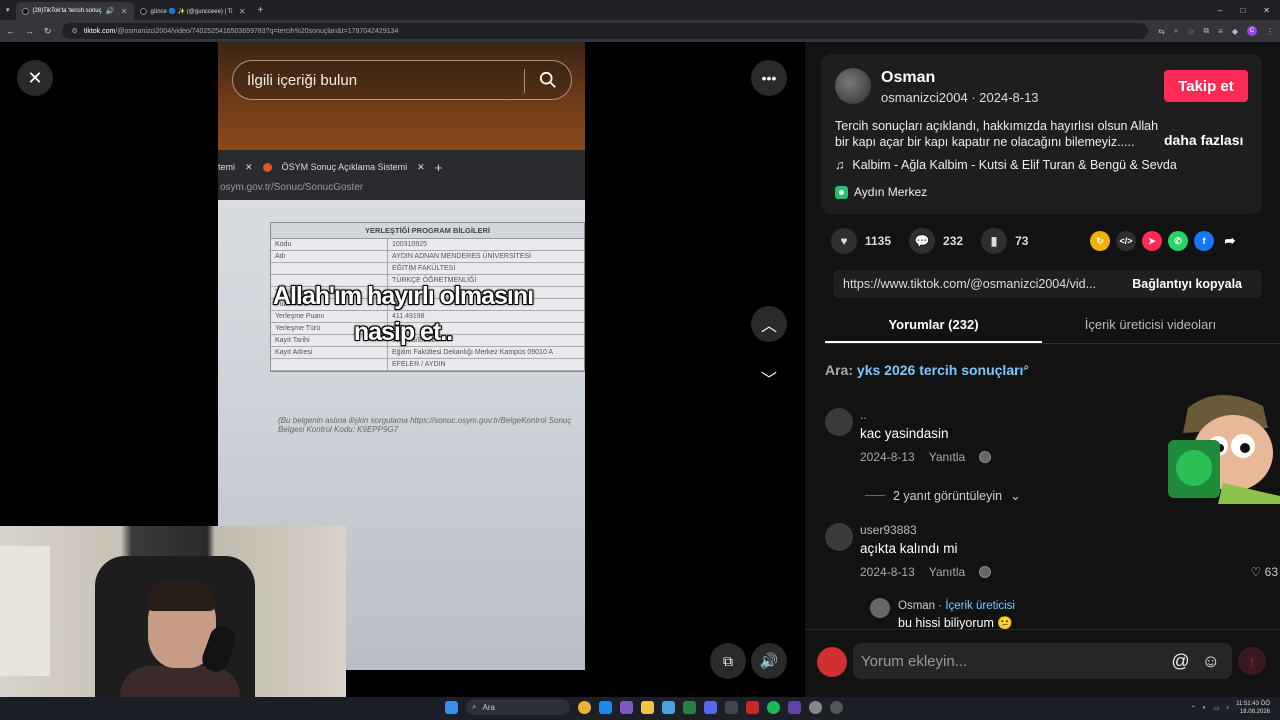 The width and height of the screenshot is (1280, 720). I want to click on extension-icon: ◆, so click(1235, 31).